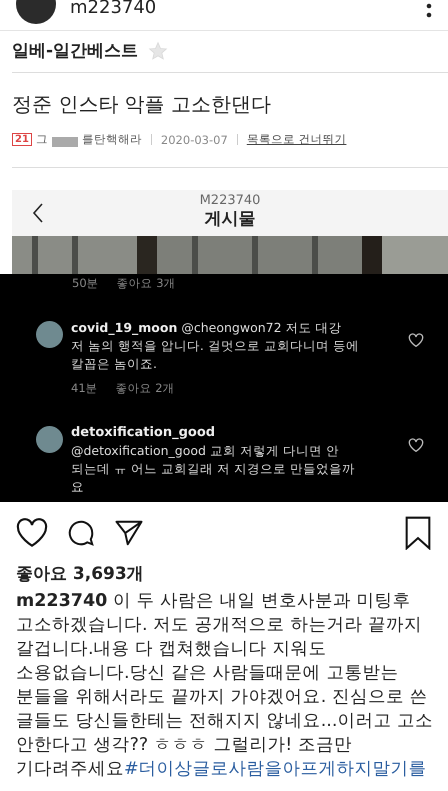 The width and height of the screenshot is (448, 791). What do you see at coordinates (22, 139) in the screenshot?
I see `level-badge: 21` at bounding box center [22, 139].